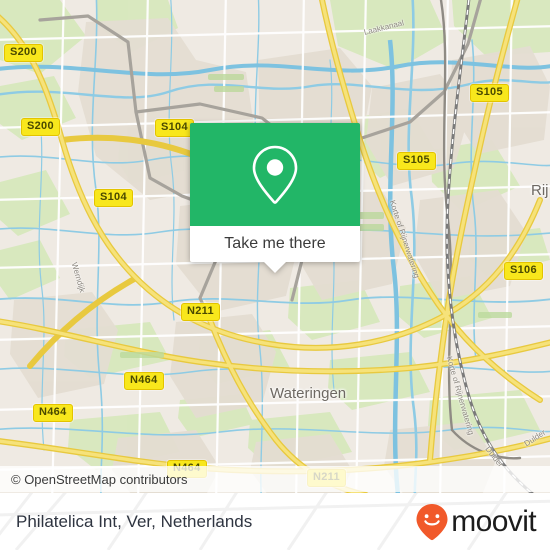  I want to click on destination-callout: Take me there, so click(275, 198).